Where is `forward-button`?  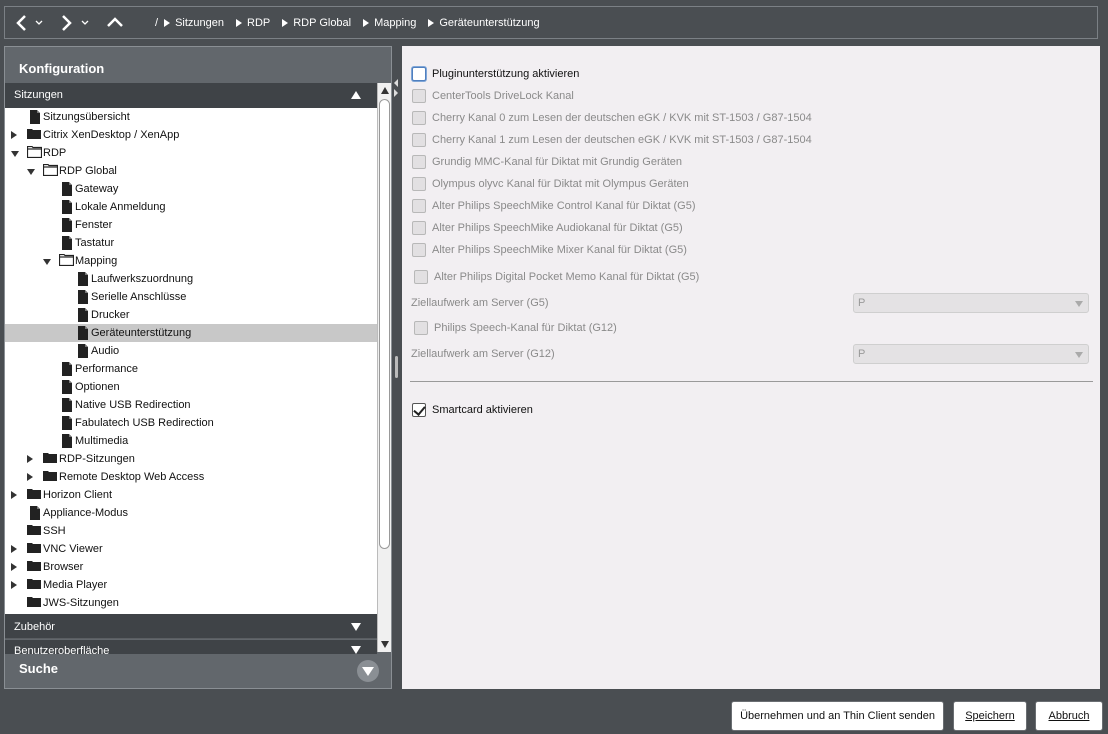 forward-button is located at coordinates (74, 22).